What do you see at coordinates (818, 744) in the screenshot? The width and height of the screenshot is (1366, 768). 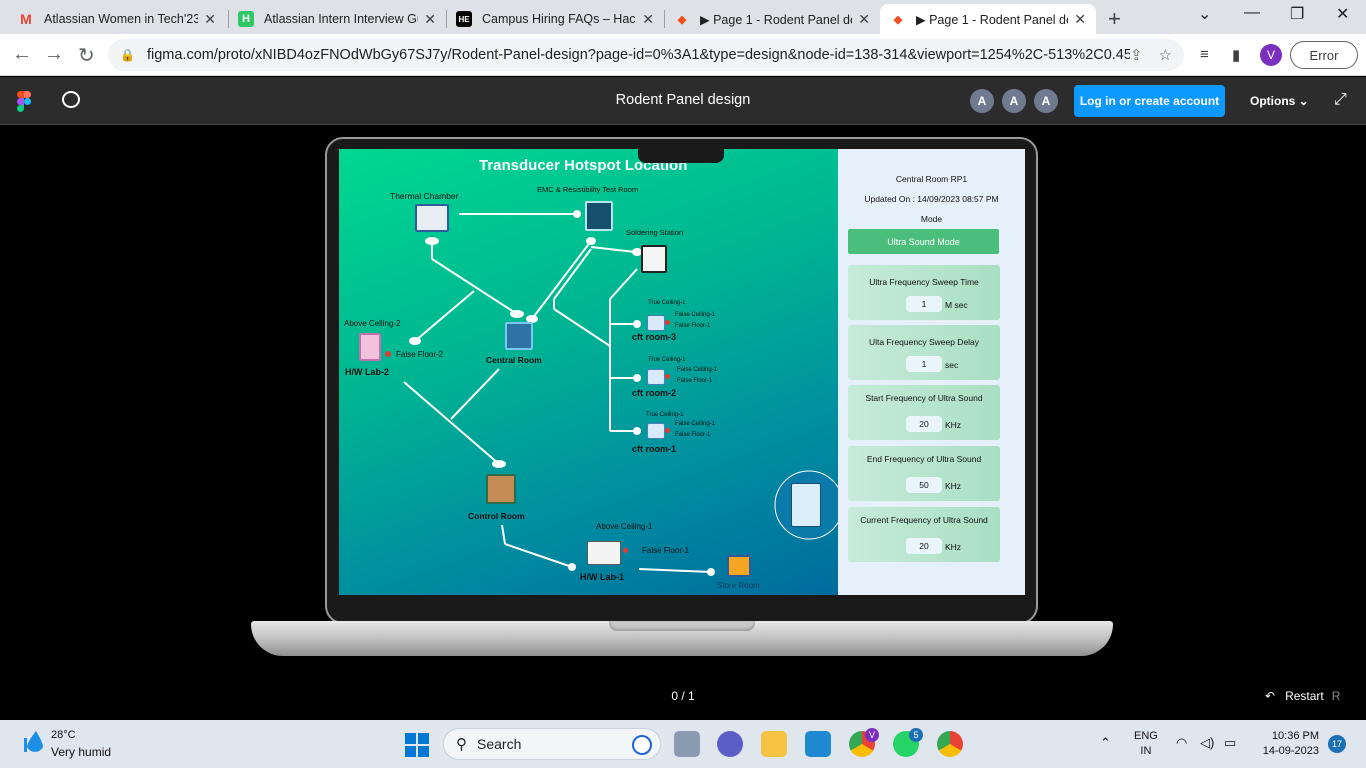 I see `vscode-icon` at bounding box center [818, 744].